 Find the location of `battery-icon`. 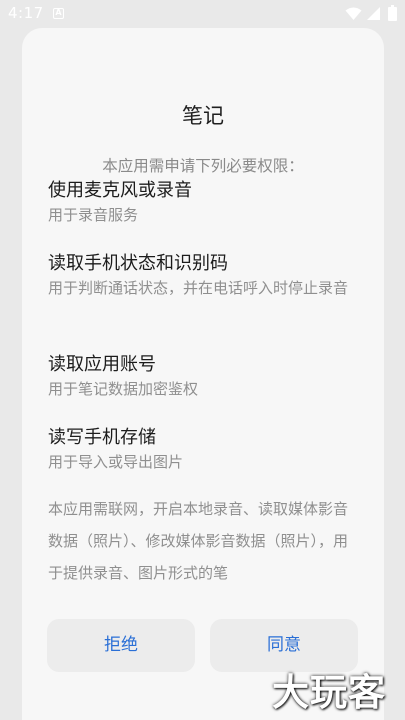

battery-icon is located at coordinates (392, 15).